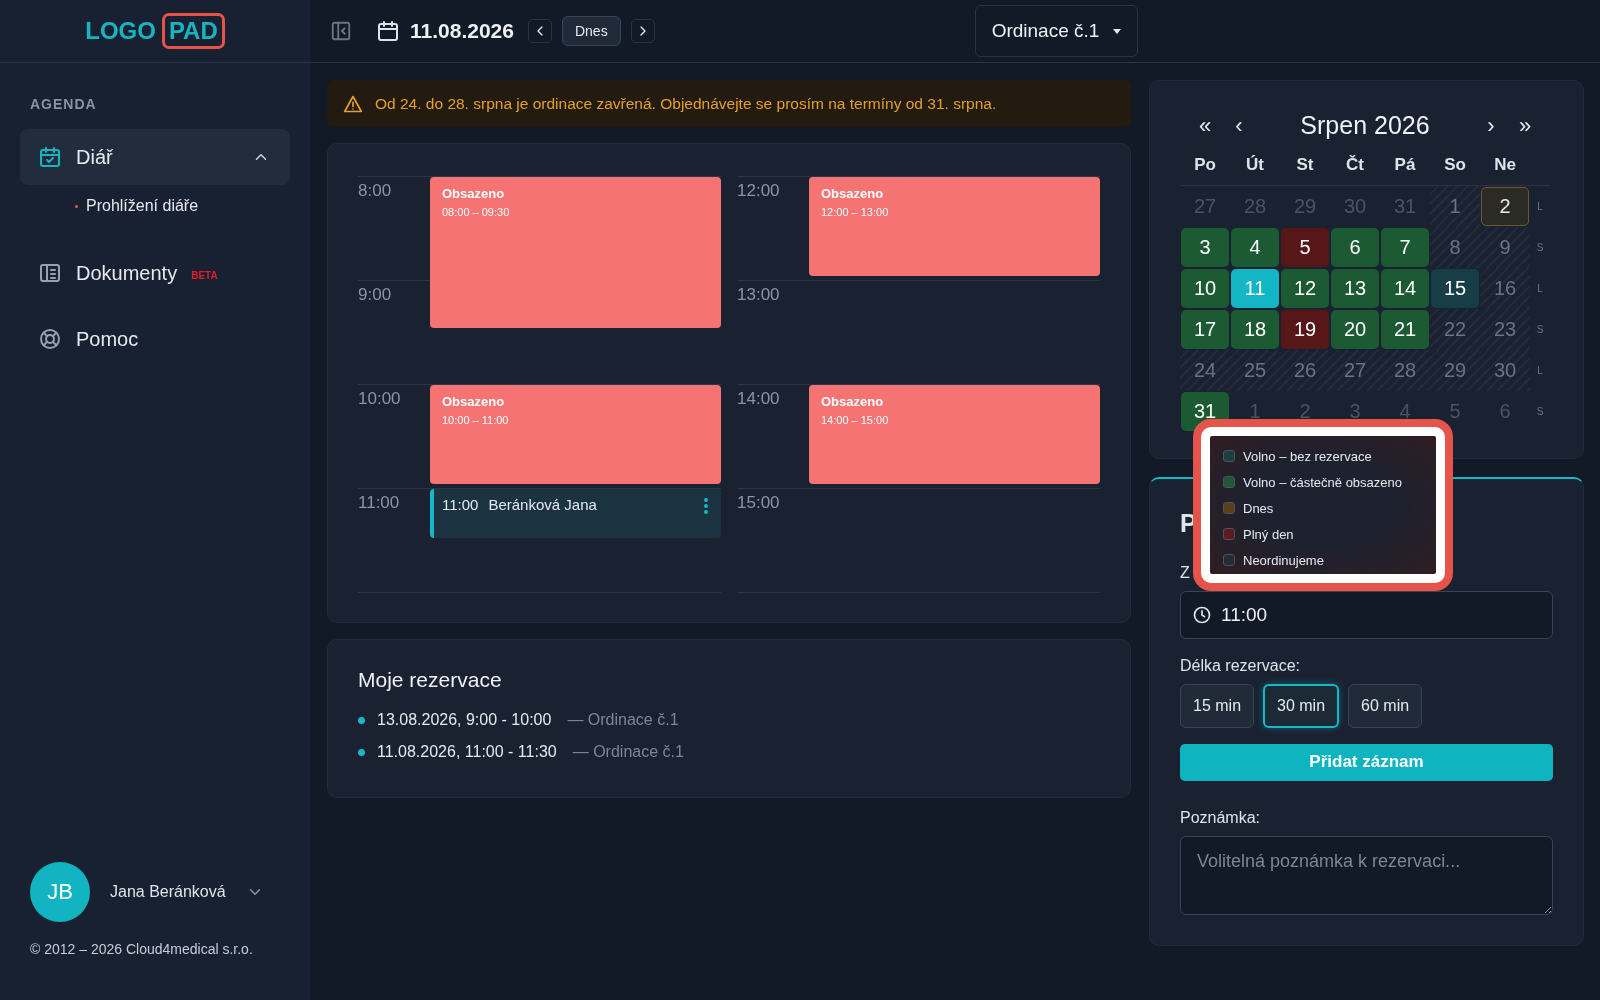 Image resolution: width=1600 pixels, height=1000 pixels. I want to click on time-label: 12:00, so click(758, 191).